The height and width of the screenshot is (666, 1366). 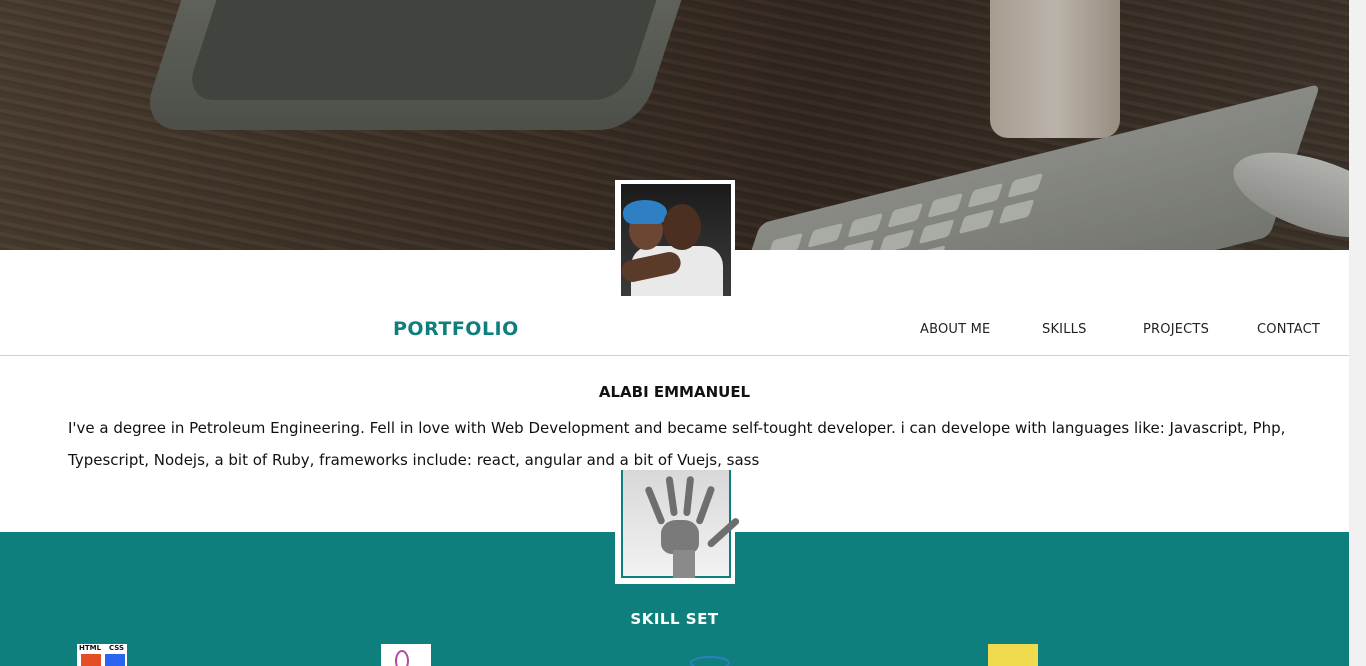 I want to click on nav-link-skills: SKILLS, so click(x=1064, y=329).